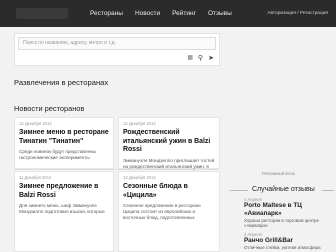 The height and width of the screenshot is (252, 336). What do you see at coordinates (117, 43) in the screenshot?
I see `search-input: Поиск по названию, адресу, метро и т.д.` at bounding box center [117, 43].